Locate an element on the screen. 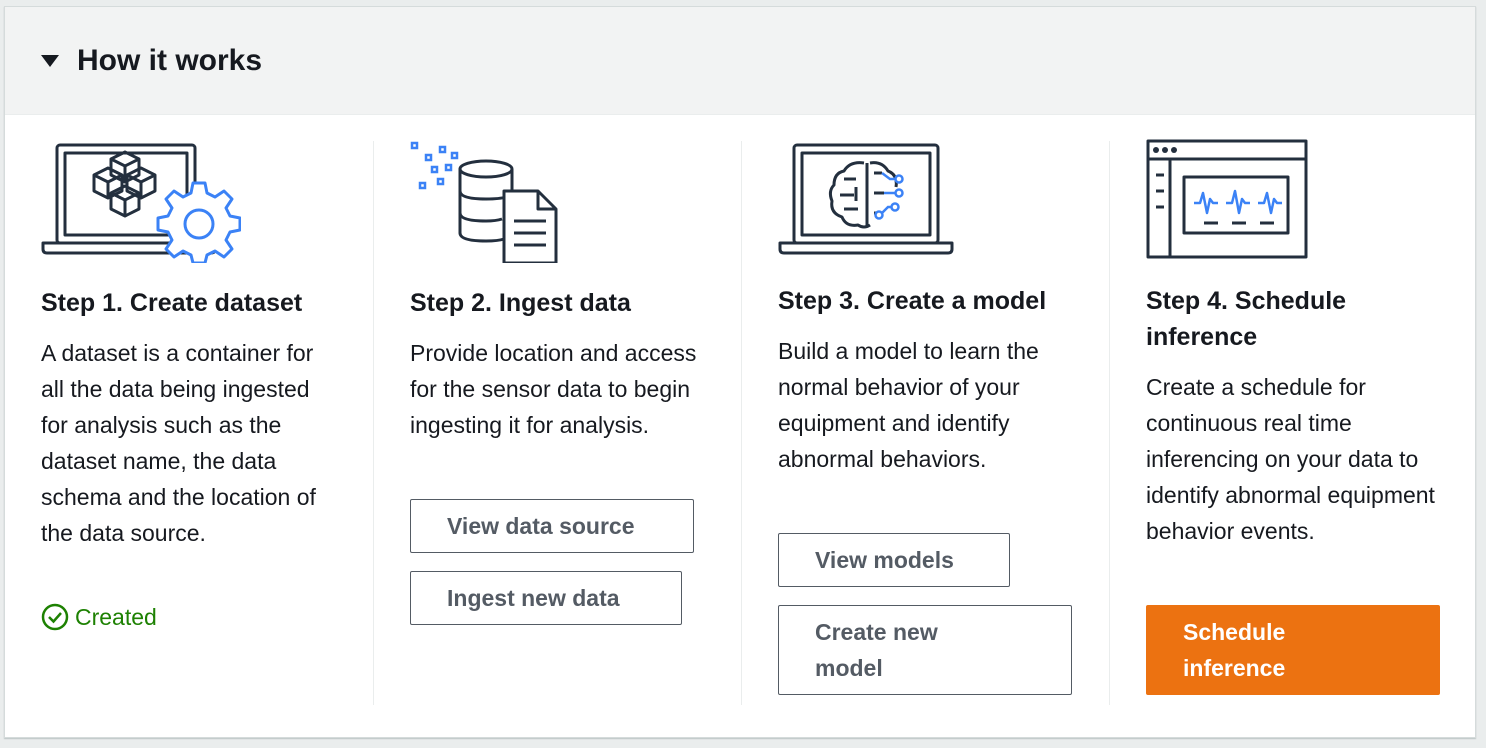 The width and height of the screenshot is (1486, 748). step-title: Step 3. Create a model is located at coordinates (912, 301).